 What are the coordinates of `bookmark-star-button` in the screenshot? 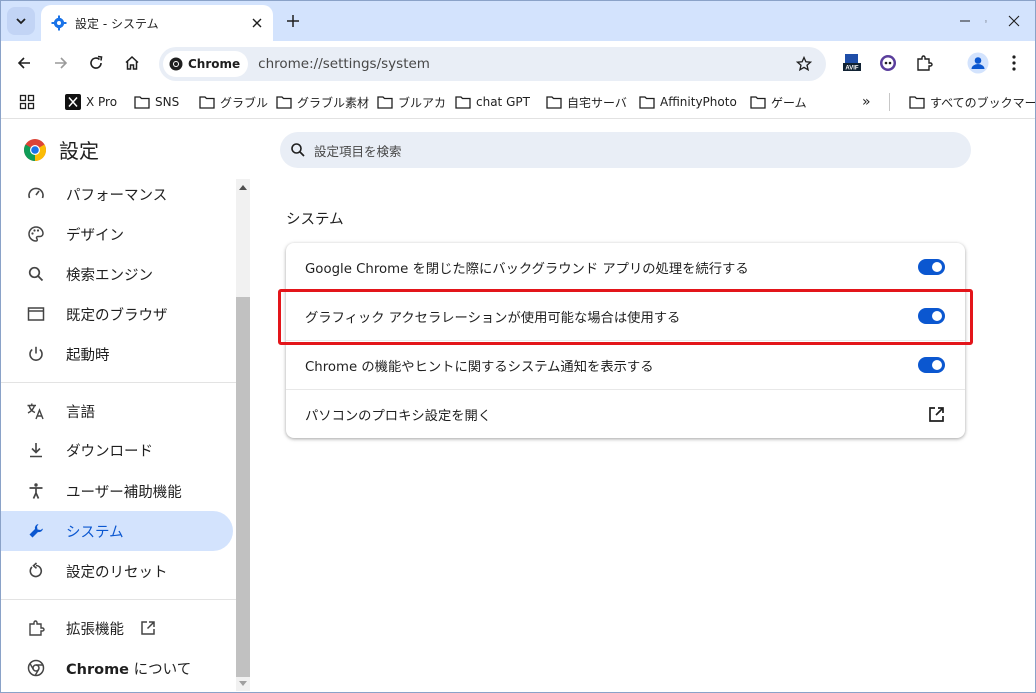 It's located at (804, 64).